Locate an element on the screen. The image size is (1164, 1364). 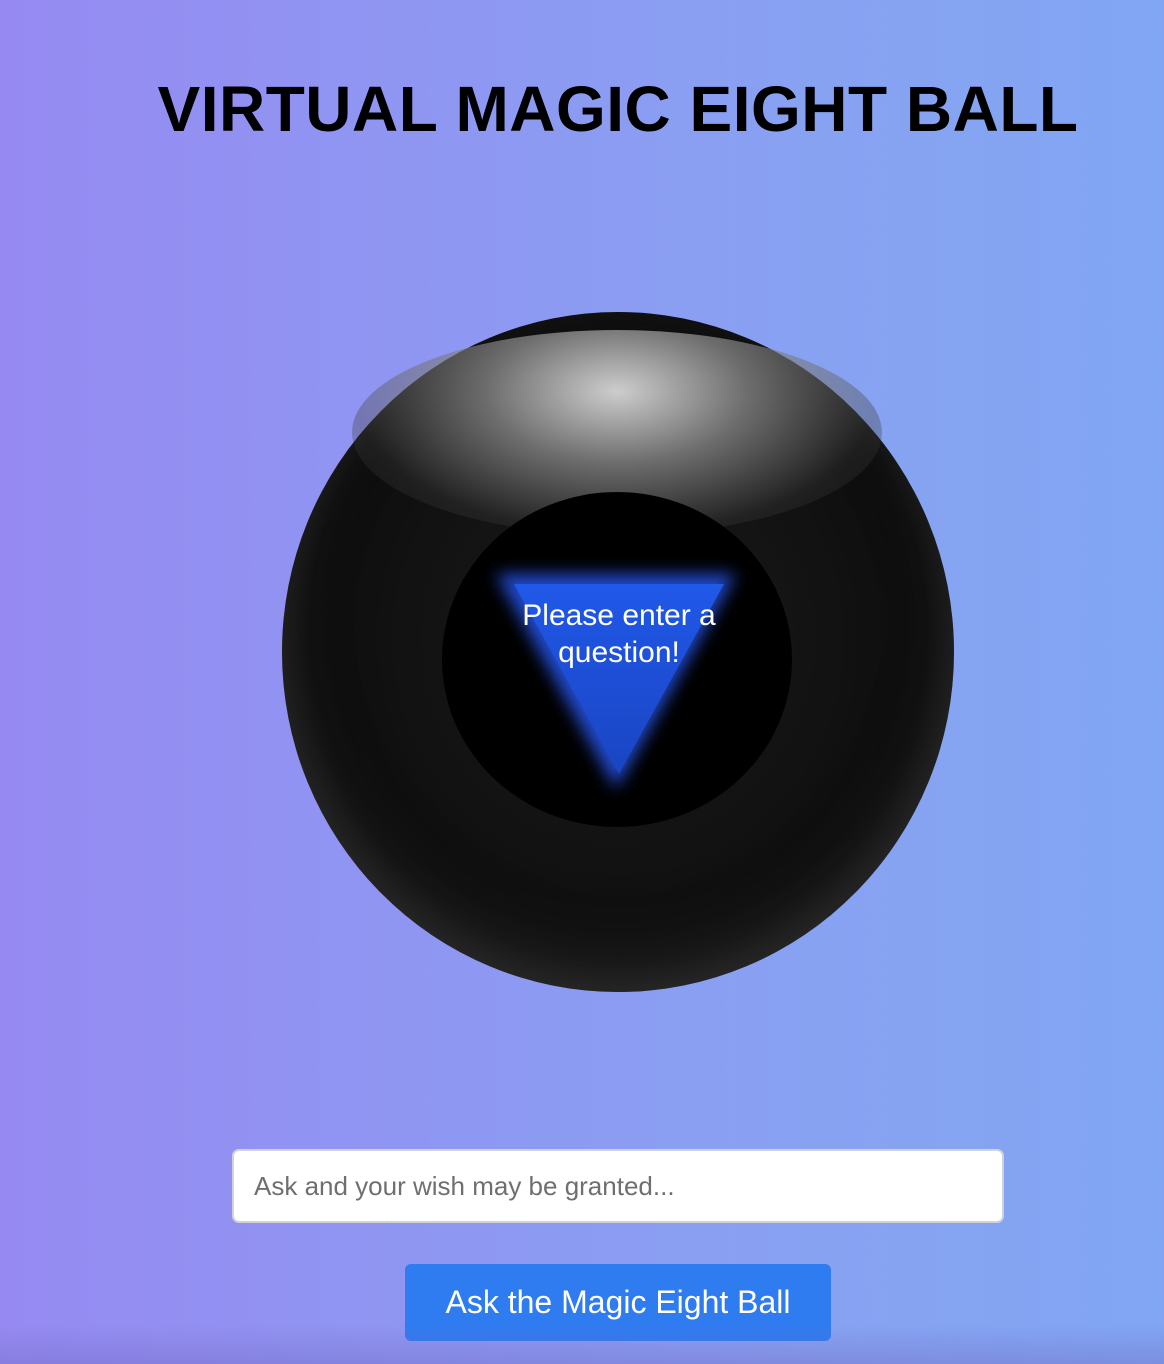
ask-button: Ask the Magic Eight Ball is located at coordinates (618, 1302).